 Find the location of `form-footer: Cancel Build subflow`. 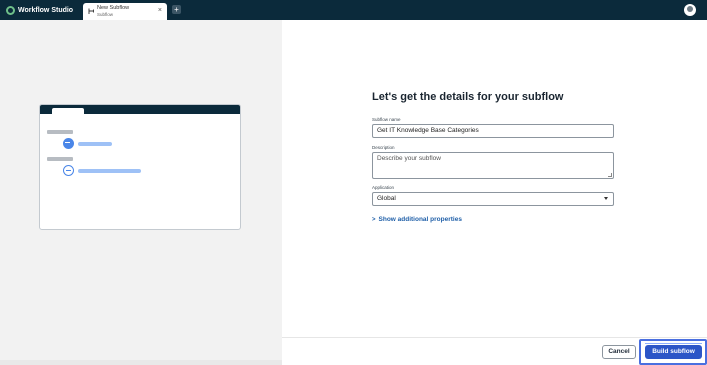

form-footer: Cancel Build subflow is located at coordinates (494, 351).